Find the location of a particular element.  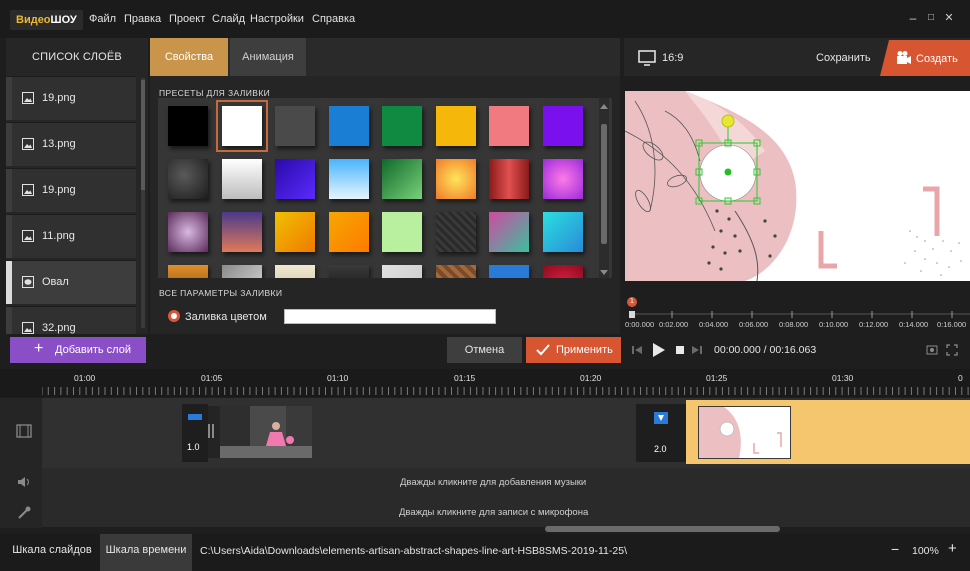

tab-slide-track: Шкала слайдов is located at coordinates (52, 552).